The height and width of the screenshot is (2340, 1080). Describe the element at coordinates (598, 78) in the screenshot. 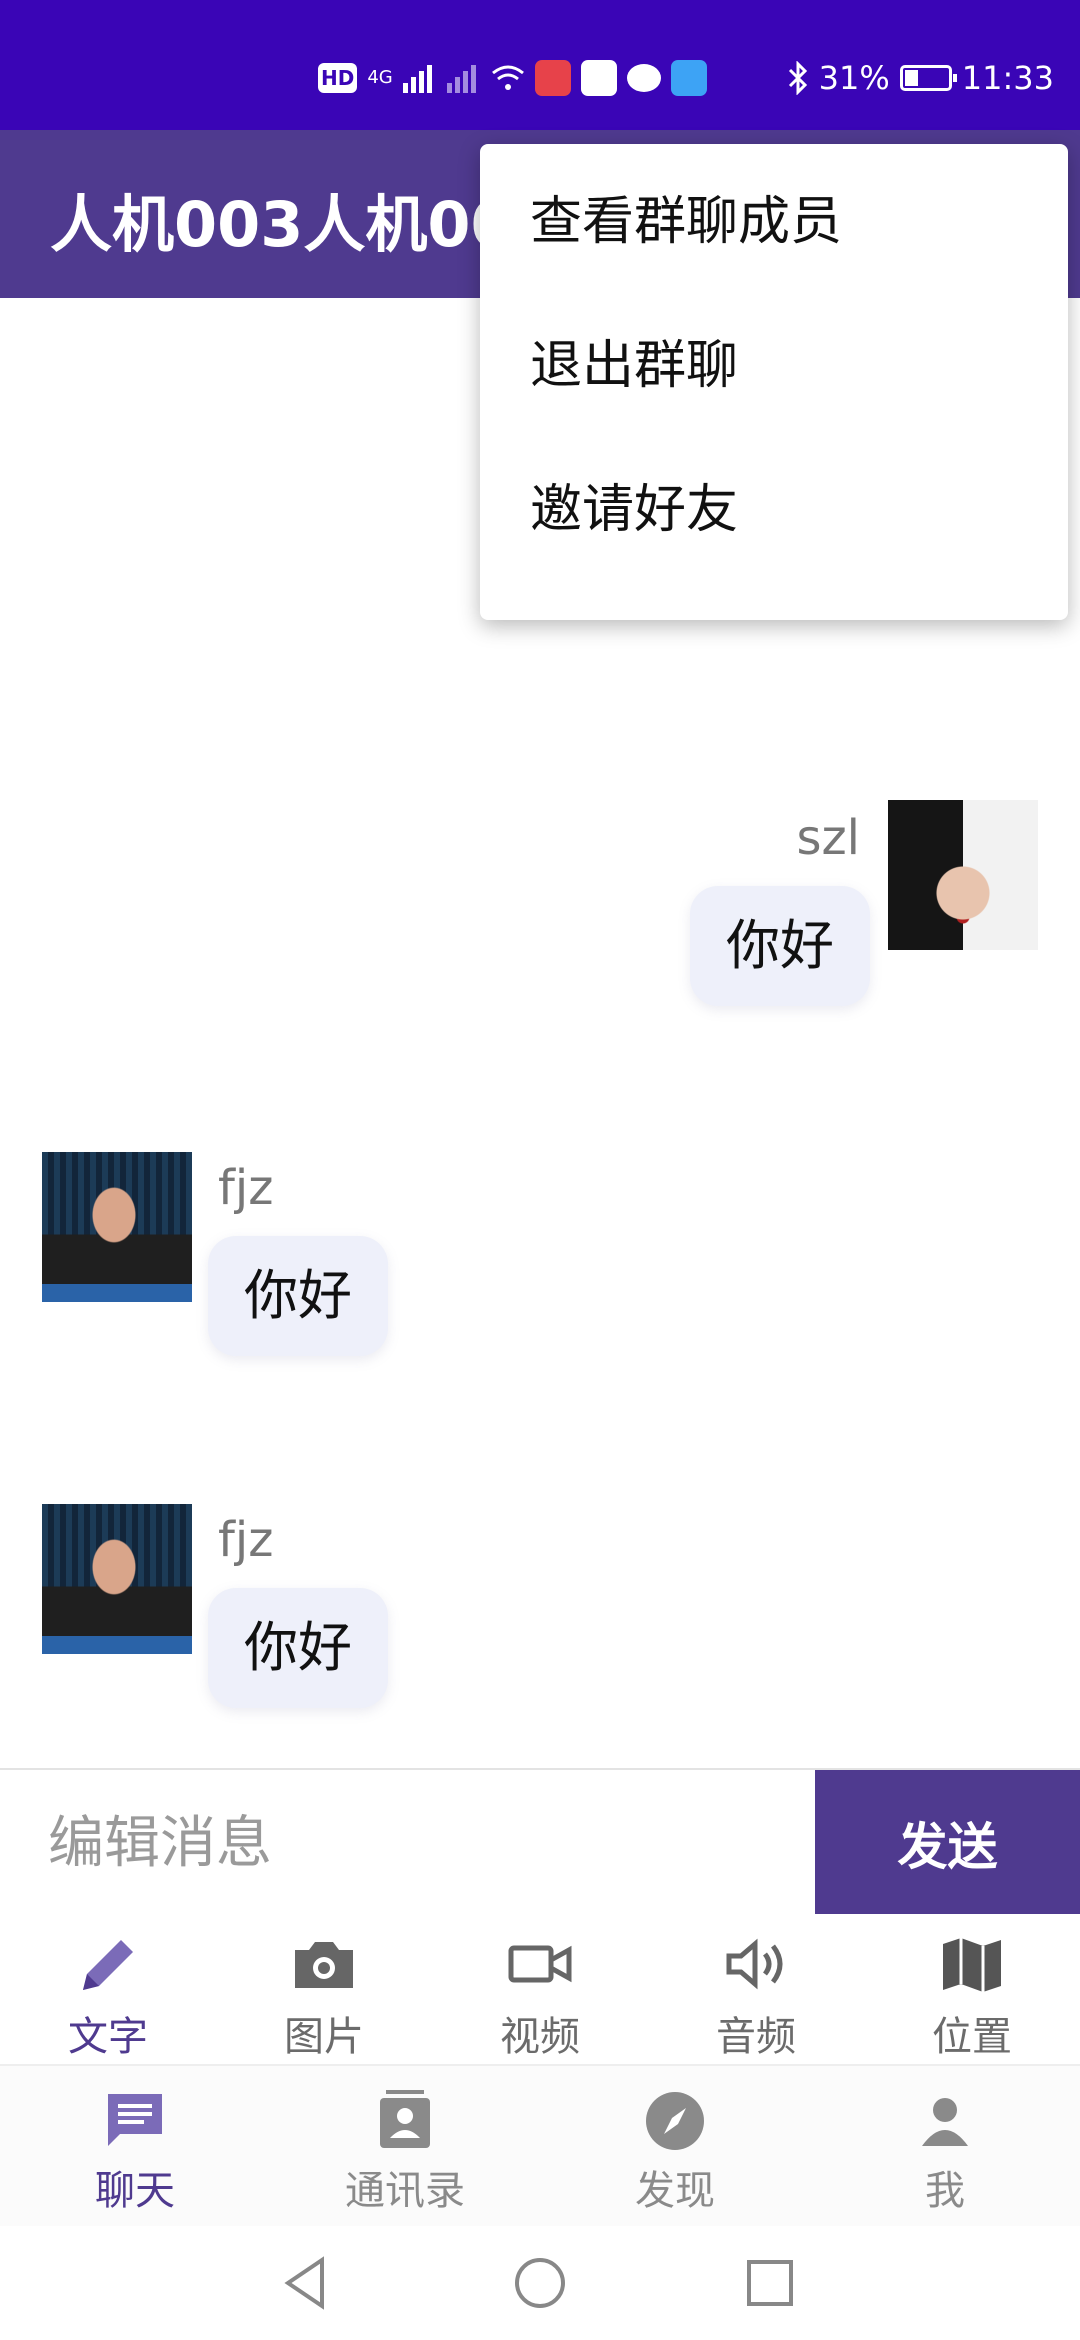

I see `chat-app-icon` at that location.